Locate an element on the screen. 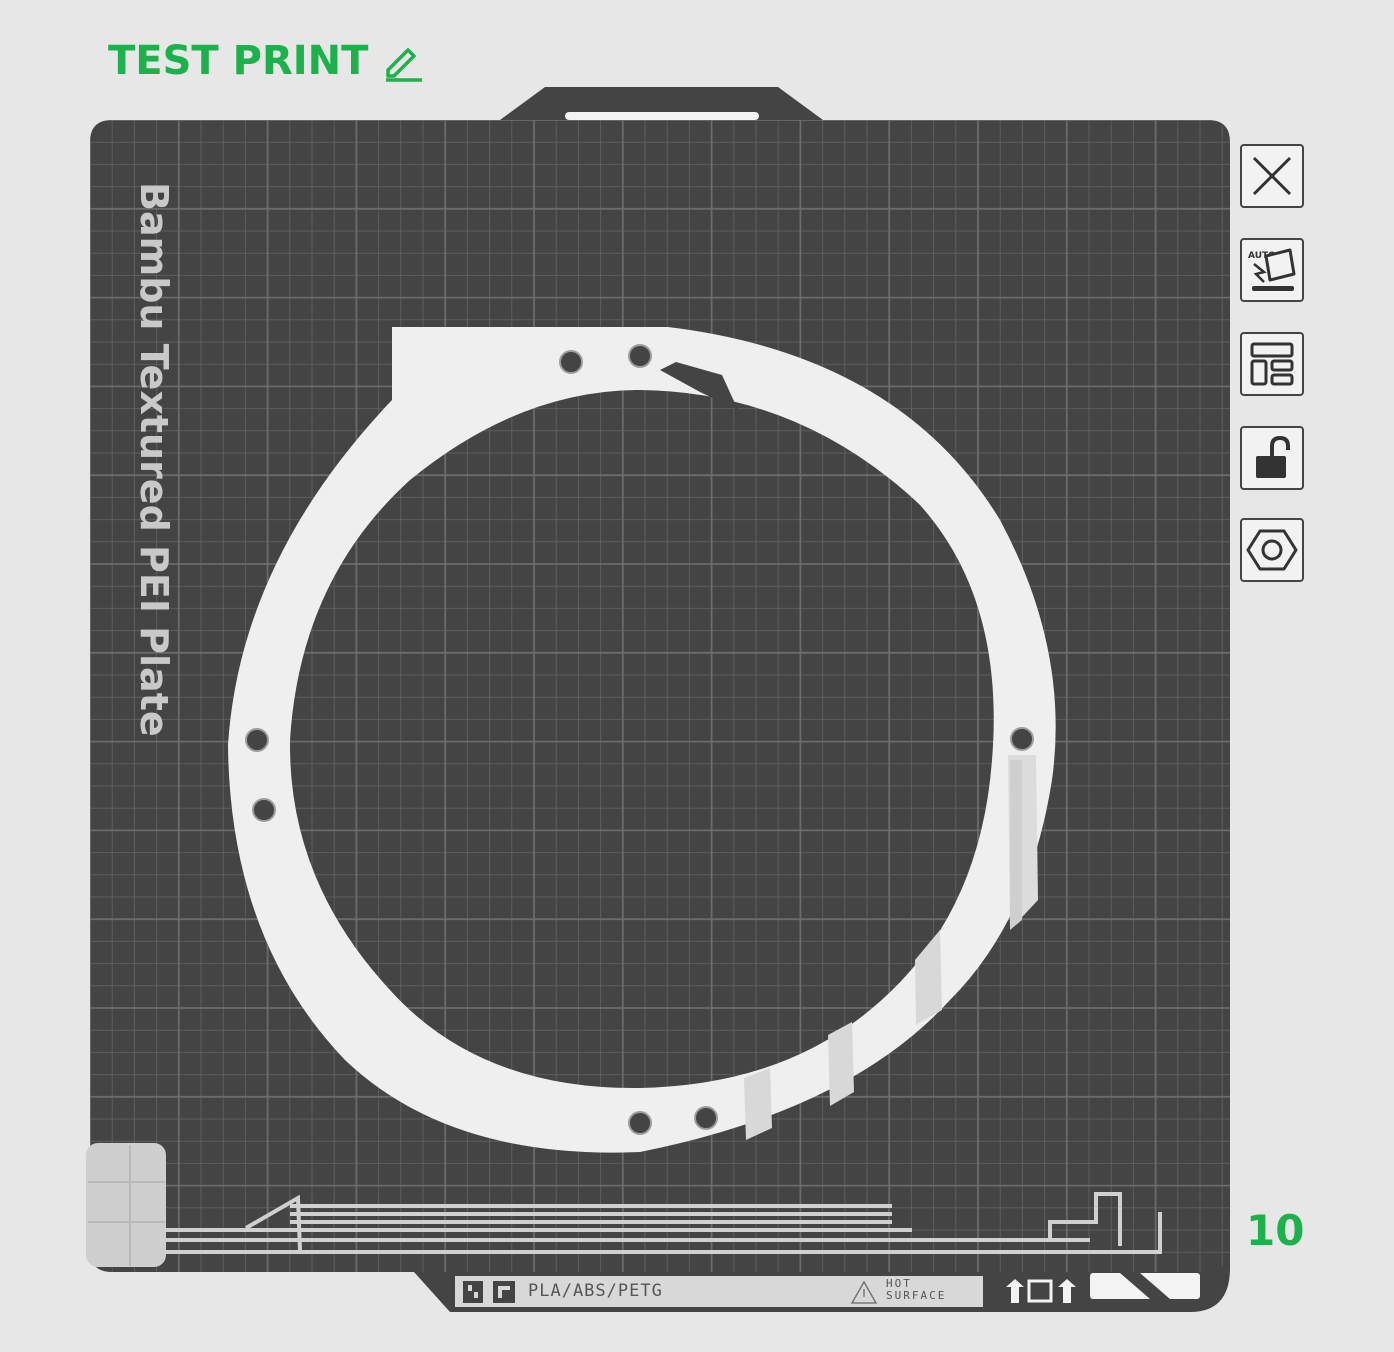  auto-orient-icon: AUTO is located at coordinates (1272, 269).